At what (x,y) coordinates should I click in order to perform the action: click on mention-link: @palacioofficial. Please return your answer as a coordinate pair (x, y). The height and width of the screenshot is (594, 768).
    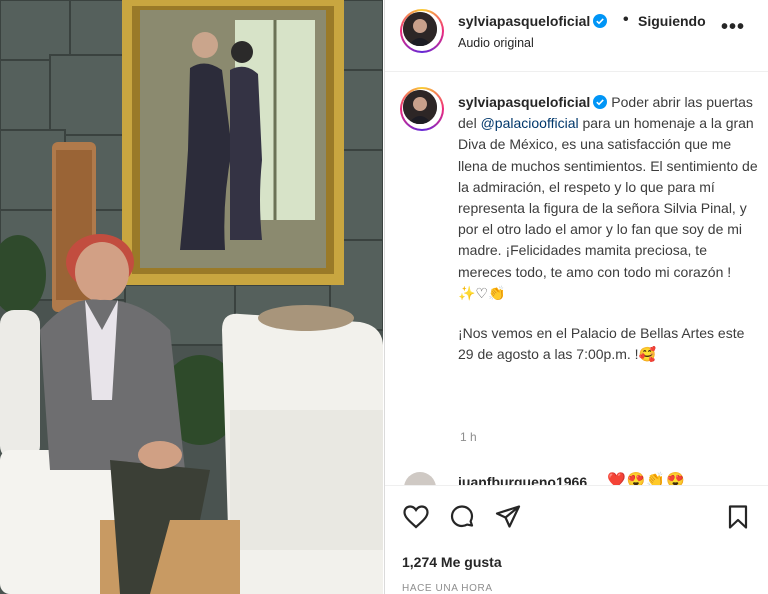
    Looking at the image, I should click on (530, 123).